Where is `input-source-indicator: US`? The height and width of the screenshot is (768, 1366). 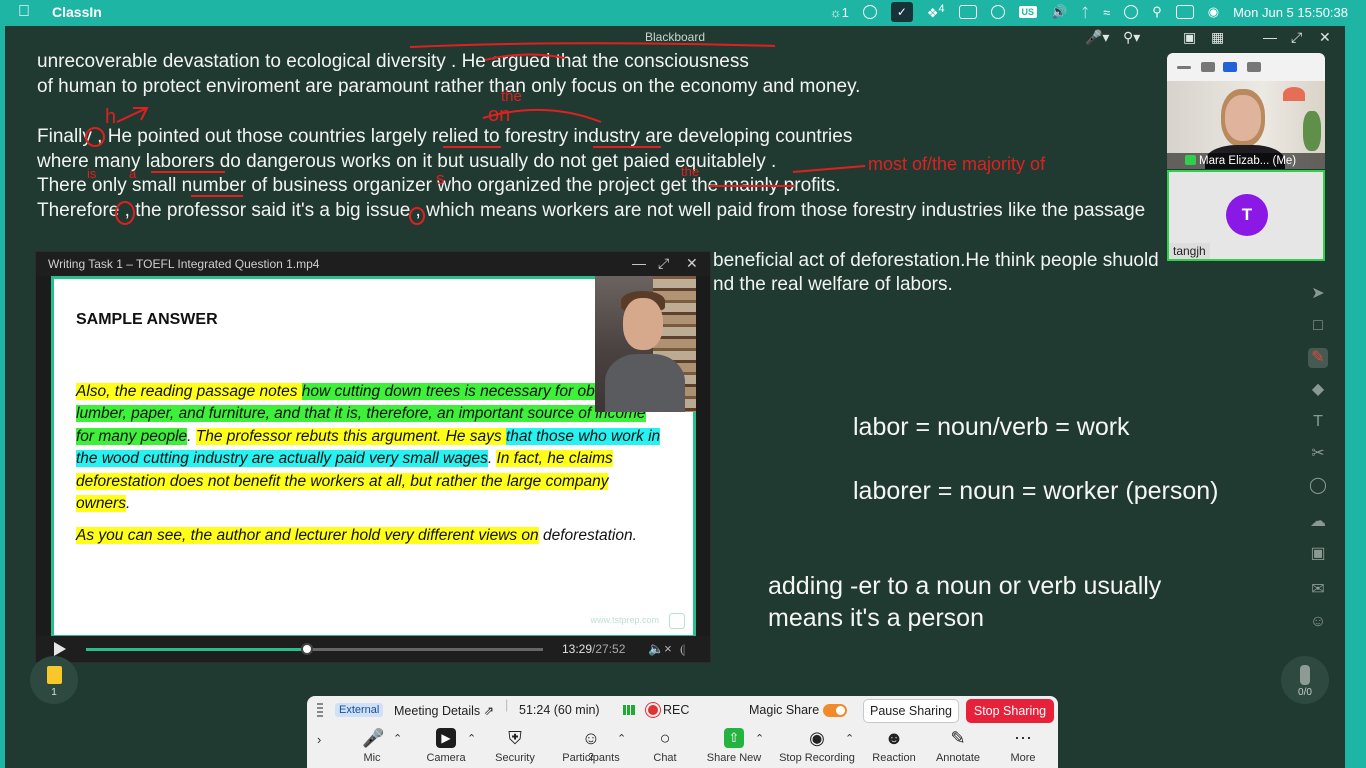 input-source-indicator: US is located at coordinates (1028, 12).